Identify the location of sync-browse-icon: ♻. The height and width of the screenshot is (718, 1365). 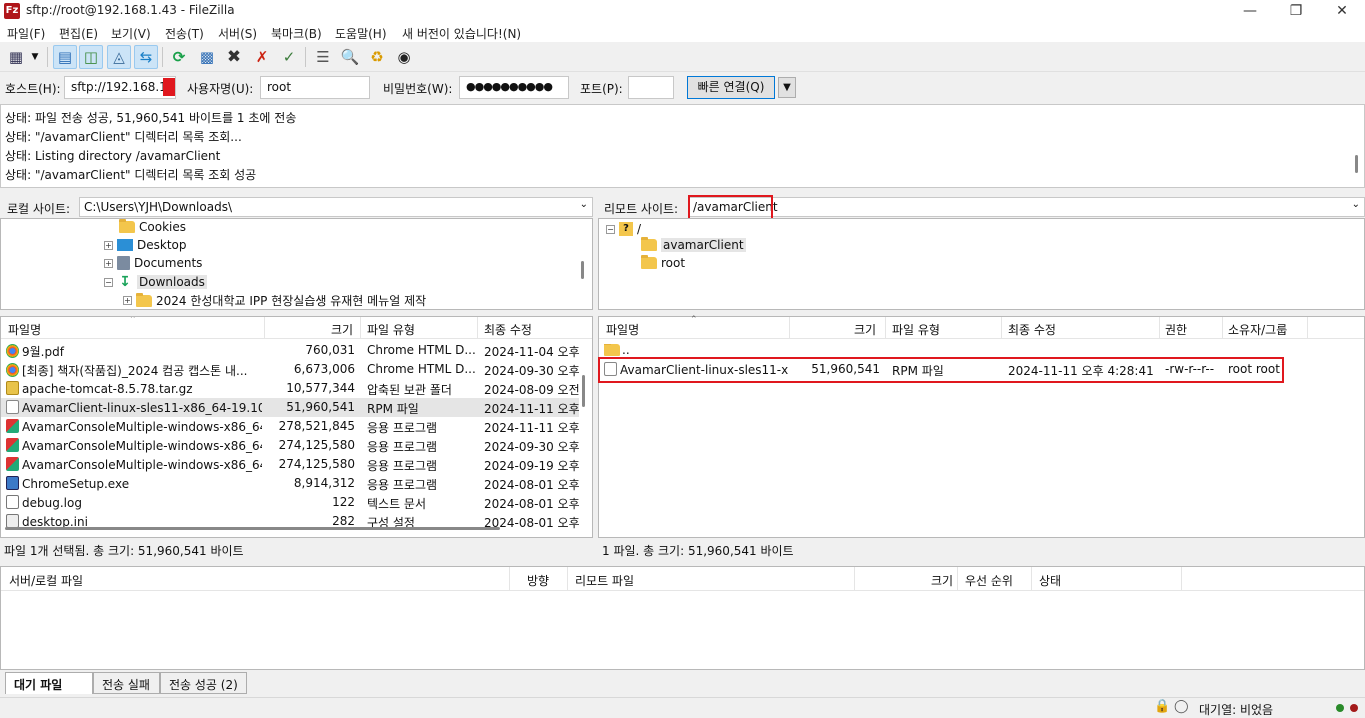
(377, 57).